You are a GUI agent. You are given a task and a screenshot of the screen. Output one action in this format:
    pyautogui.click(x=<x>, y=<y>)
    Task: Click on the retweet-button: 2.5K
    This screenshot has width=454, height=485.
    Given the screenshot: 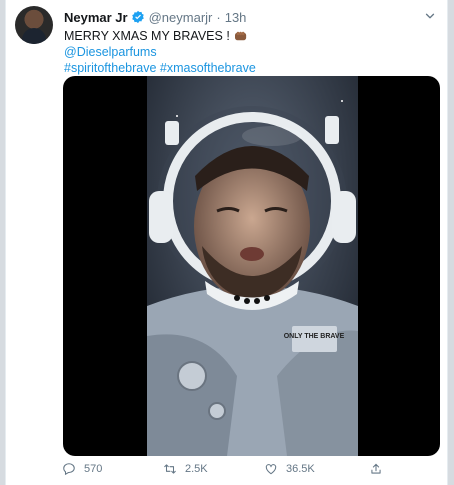 What is the action you would take?
    pyautogui.click(x=185, y=469)
    